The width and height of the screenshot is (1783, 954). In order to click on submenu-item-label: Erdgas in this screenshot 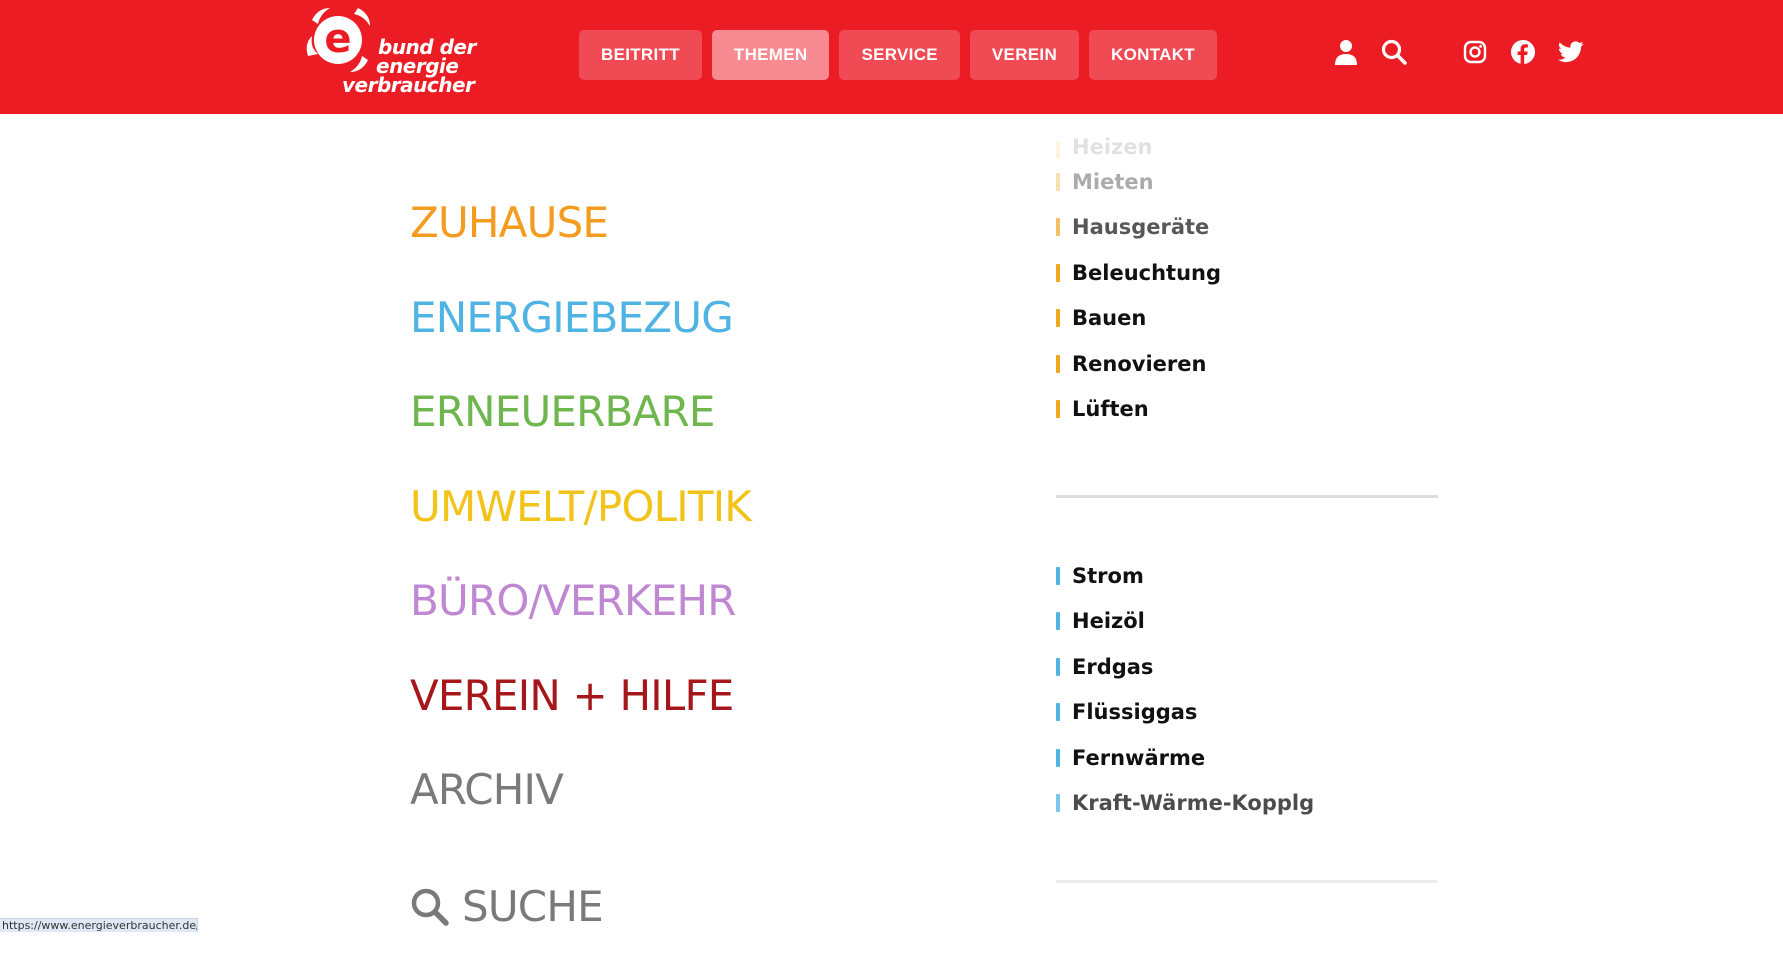, I will do `click(1112, 667)`.